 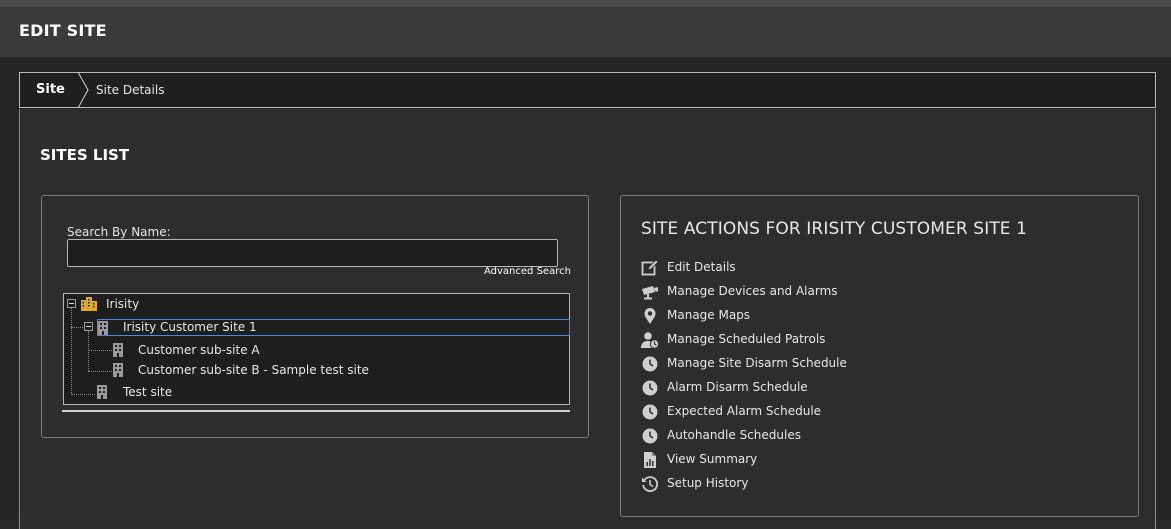 What do you see at coordinates (63, 30) in the screenshot?
I see `page-title: EDIT SITE` at bounding box center [63, 30].